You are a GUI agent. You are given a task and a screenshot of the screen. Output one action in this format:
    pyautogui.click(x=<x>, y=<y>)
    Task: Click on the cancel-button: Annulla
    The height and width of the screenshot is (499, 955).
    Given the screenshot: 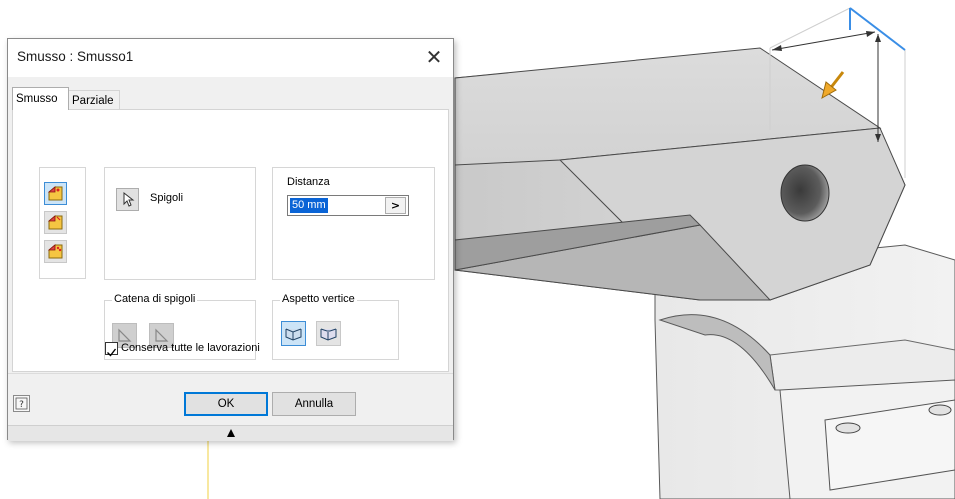 What is the action you would take?
    pyautogui.click(x=314, y=404)
    